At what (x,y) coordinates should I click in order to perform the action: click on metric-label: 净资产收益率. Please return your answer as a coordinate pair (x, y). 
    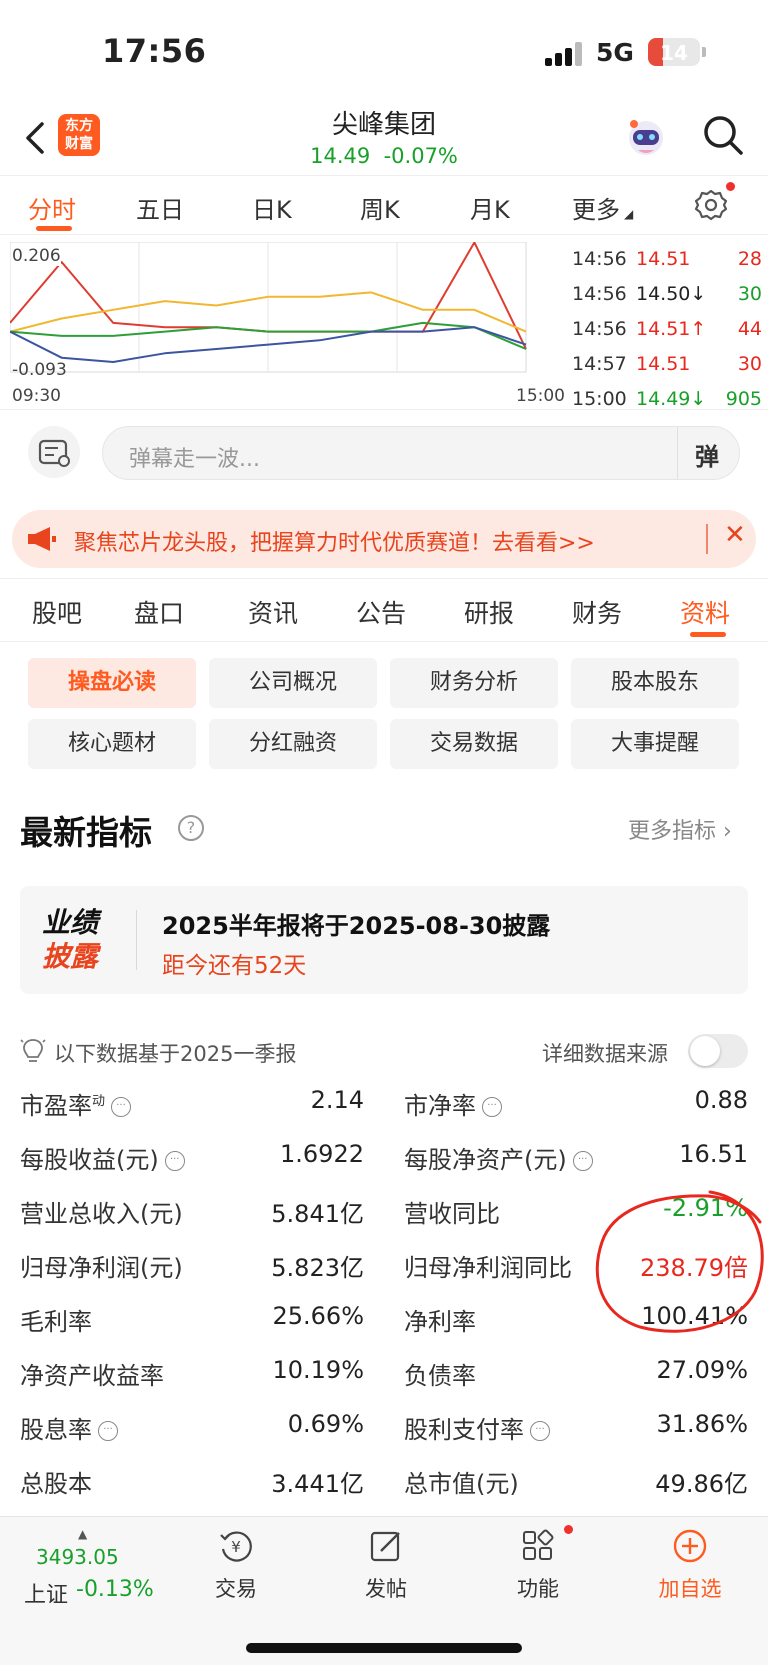
    Looking at the image, I should click on (92, 1373).